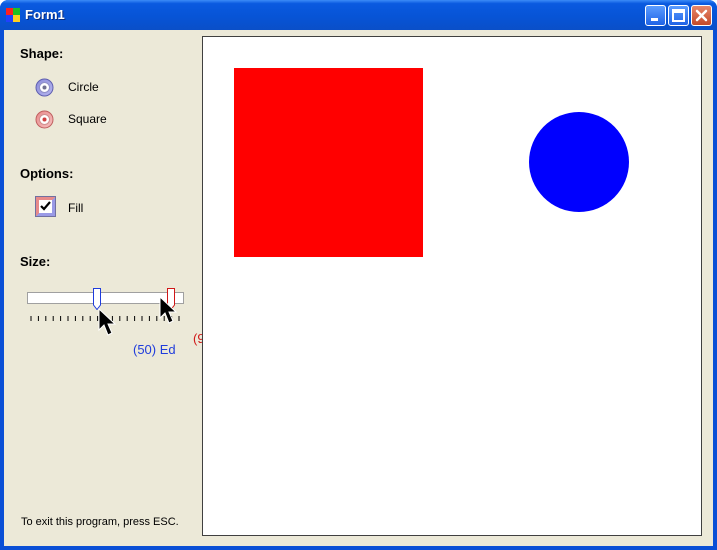  I want to click on close-icon, so click(701, 15).